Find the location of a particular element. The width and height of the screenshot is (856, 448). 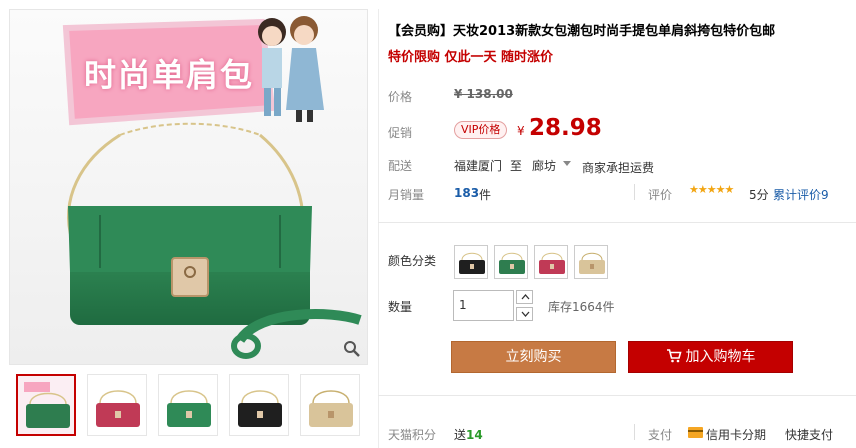

quantity-increase-button is located at coordinates (524, 297).